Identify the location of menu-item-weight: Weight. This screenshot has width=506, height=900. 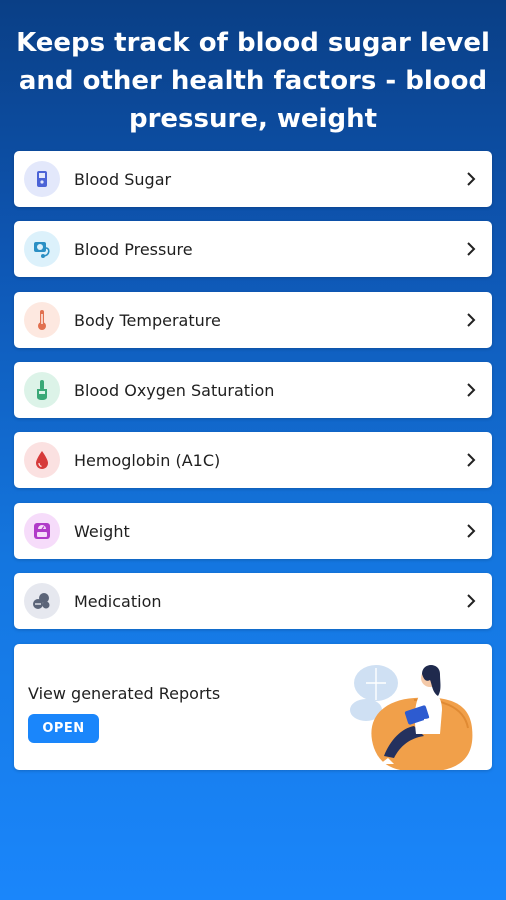
(253, 531).